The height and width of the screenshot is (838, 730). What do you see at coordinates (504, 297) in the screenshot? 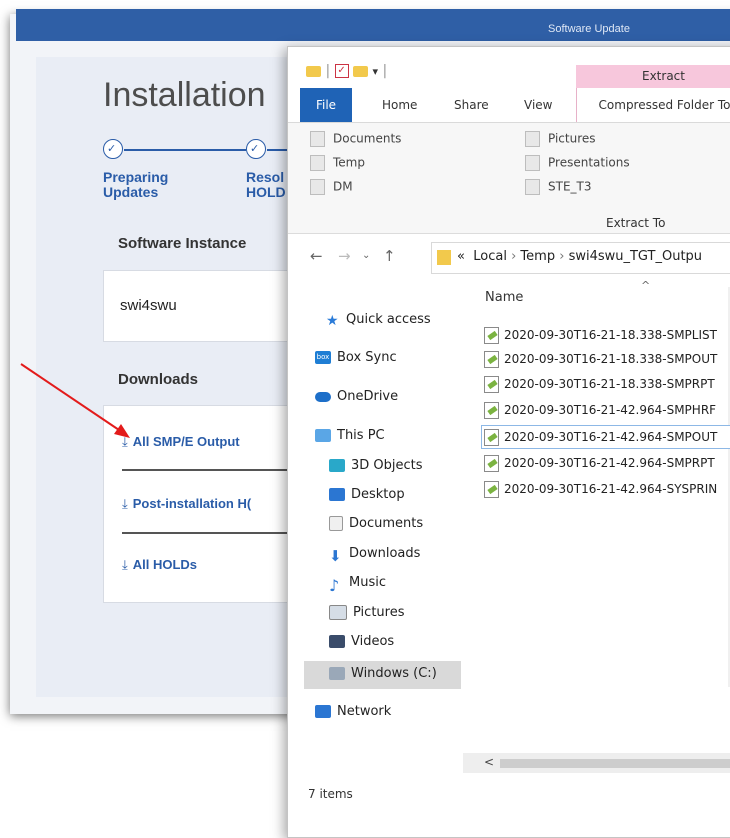
I see `column-header-name: Name` at bounding box center [504, 297].